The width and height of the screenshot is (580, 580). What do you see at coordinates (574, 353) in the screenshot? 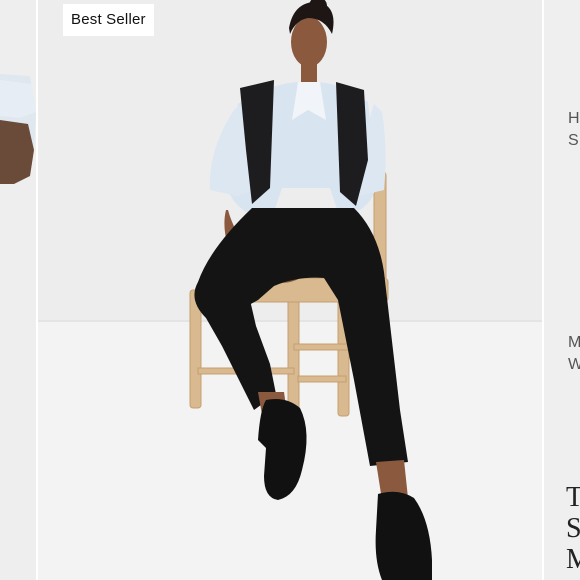
I see `next-slide-text-middle: M W` at bounding box center [574, 353].